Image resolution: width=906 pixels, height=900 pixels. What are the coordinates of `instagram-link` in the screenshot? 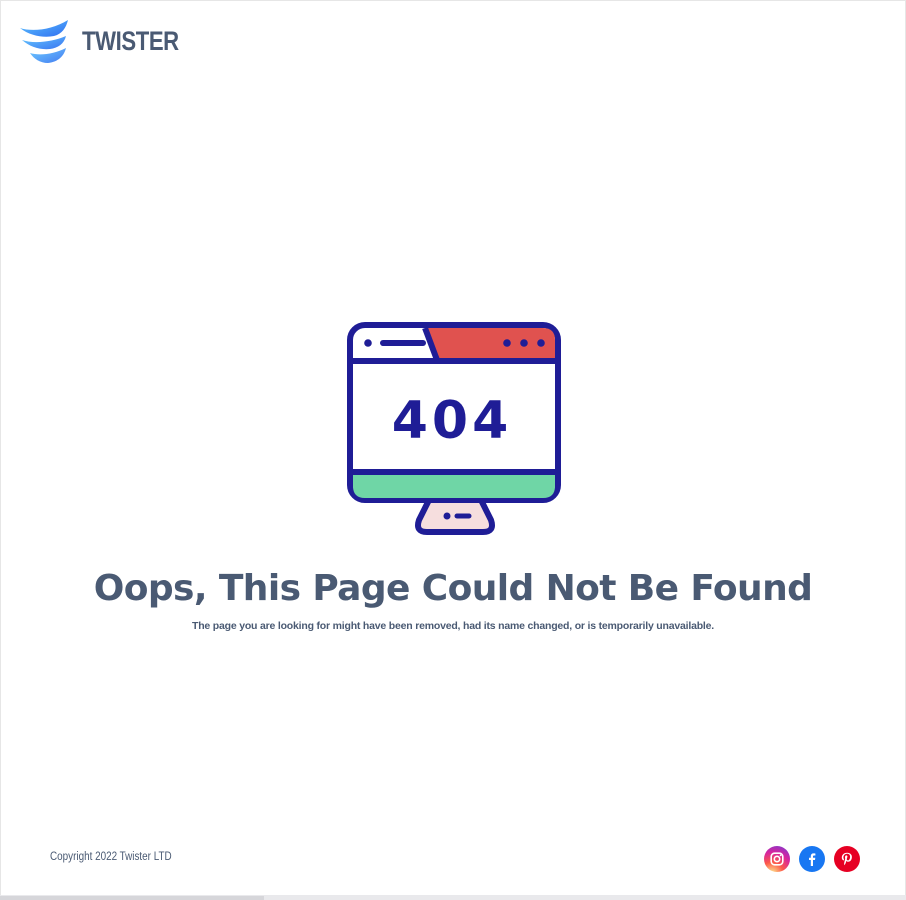 It's located at (777, 859).